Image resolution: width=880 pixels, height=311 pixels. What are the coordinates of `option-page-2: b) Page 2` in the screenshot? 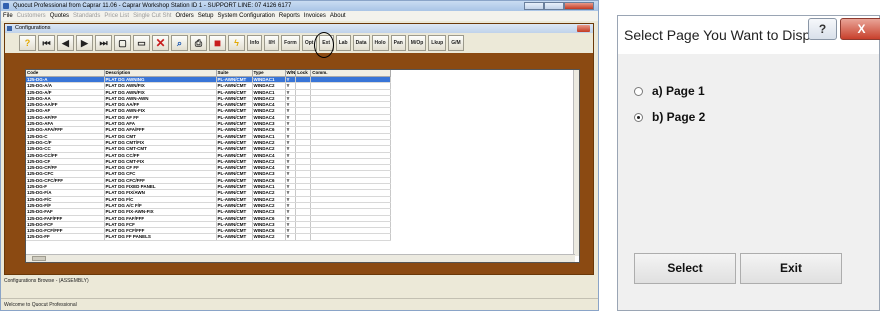 It's located at (669, 117).